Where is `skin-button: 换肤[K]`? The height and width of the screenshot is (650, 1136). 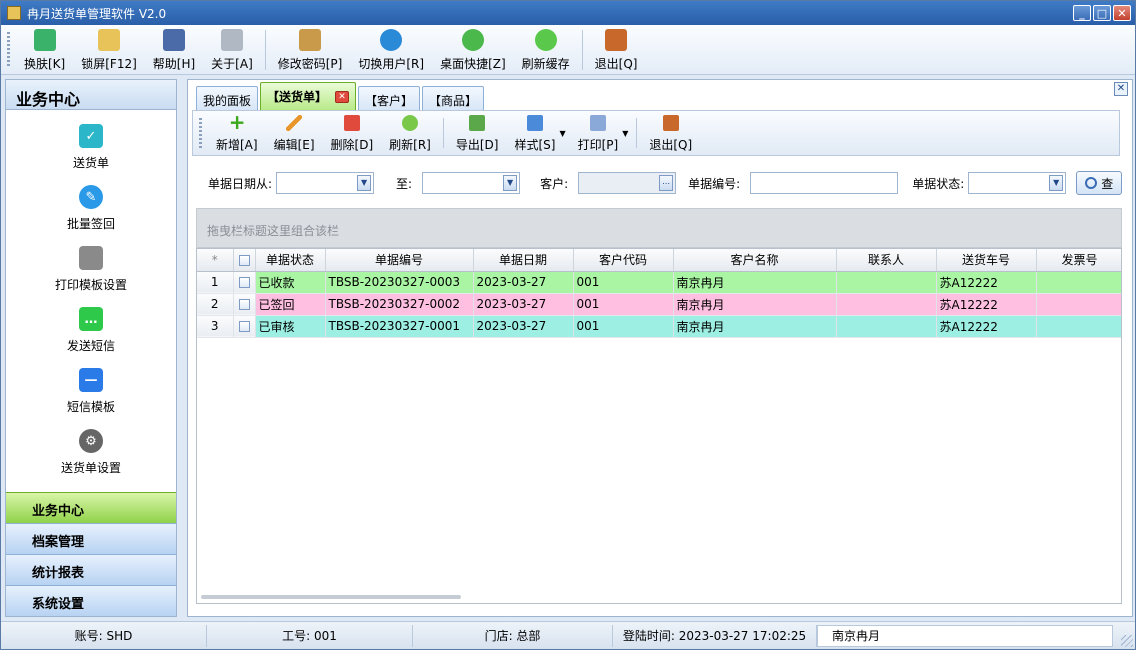
skin-button: 换肤[K] is located at coordinates (44, 50).